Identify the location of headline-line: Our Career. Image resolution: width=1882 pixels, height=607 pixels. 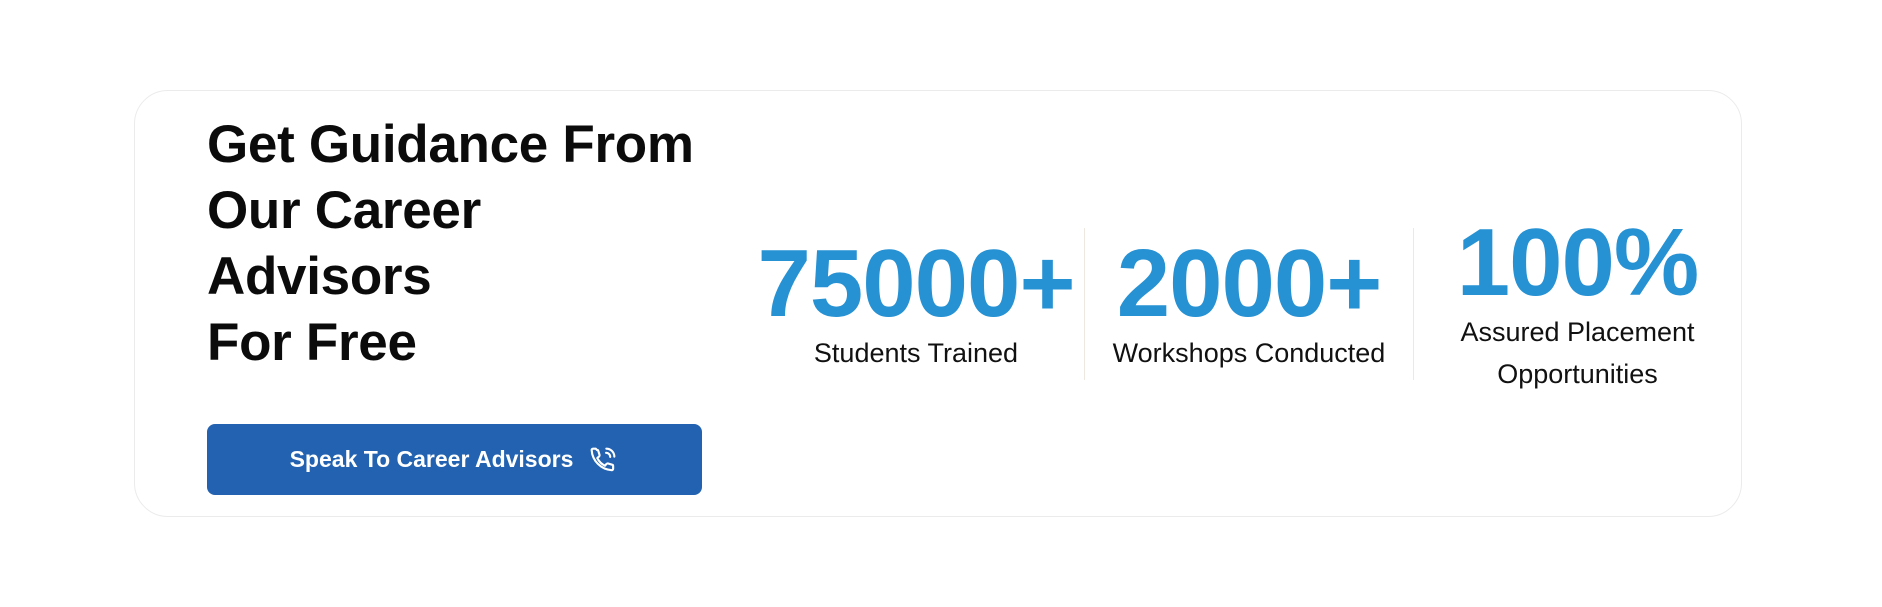
(344, 210).